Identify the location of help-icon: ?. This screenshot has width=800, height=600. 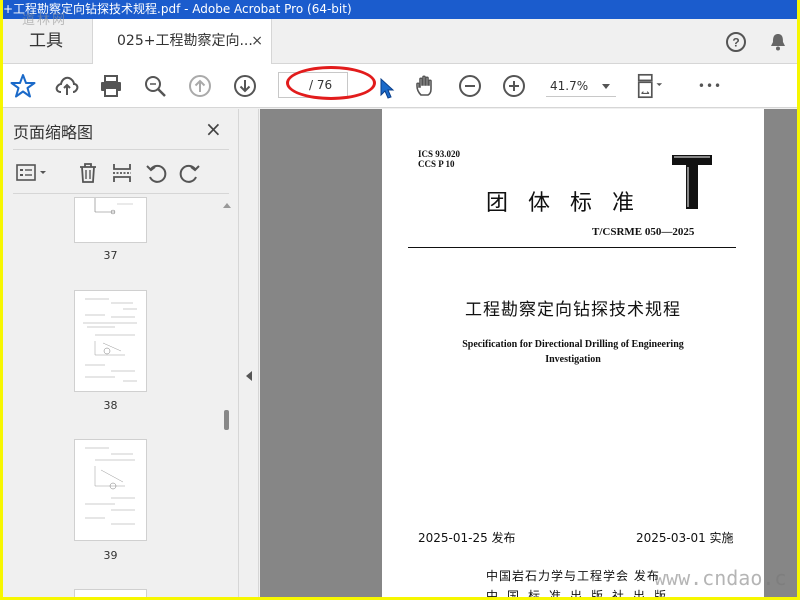
(736, 42).